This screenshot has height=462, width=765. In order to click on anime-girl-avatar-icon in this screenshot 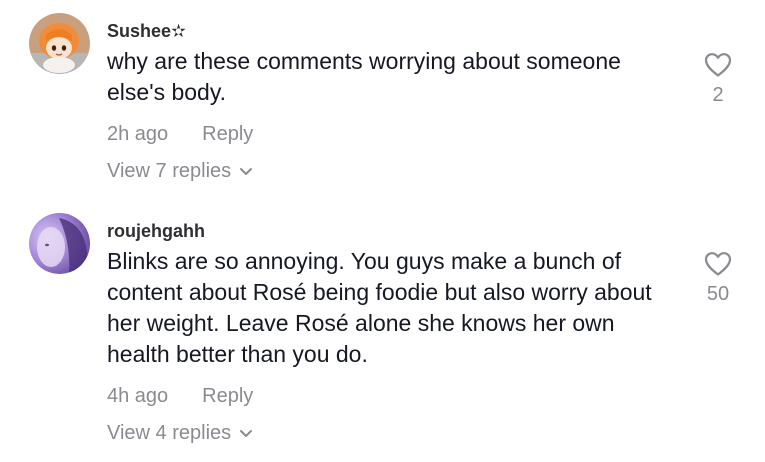, I will do `click(59, 43)`.